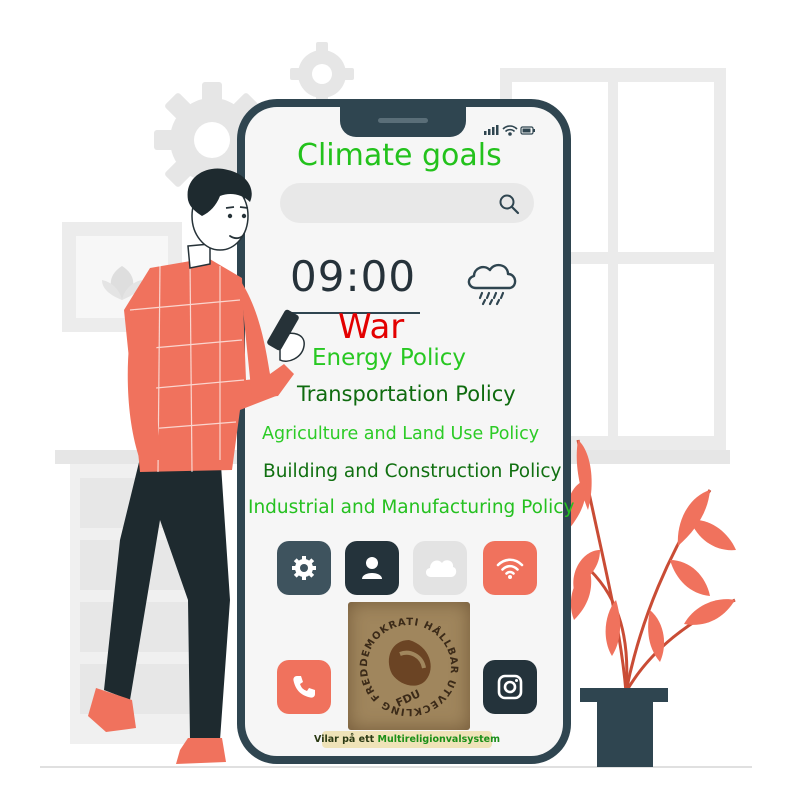 This screenshot has width=792, height=804. What do you see at coordinates (625, 731) in the screenshot?
I see `plant-pot` at bounding box center [625, 731].